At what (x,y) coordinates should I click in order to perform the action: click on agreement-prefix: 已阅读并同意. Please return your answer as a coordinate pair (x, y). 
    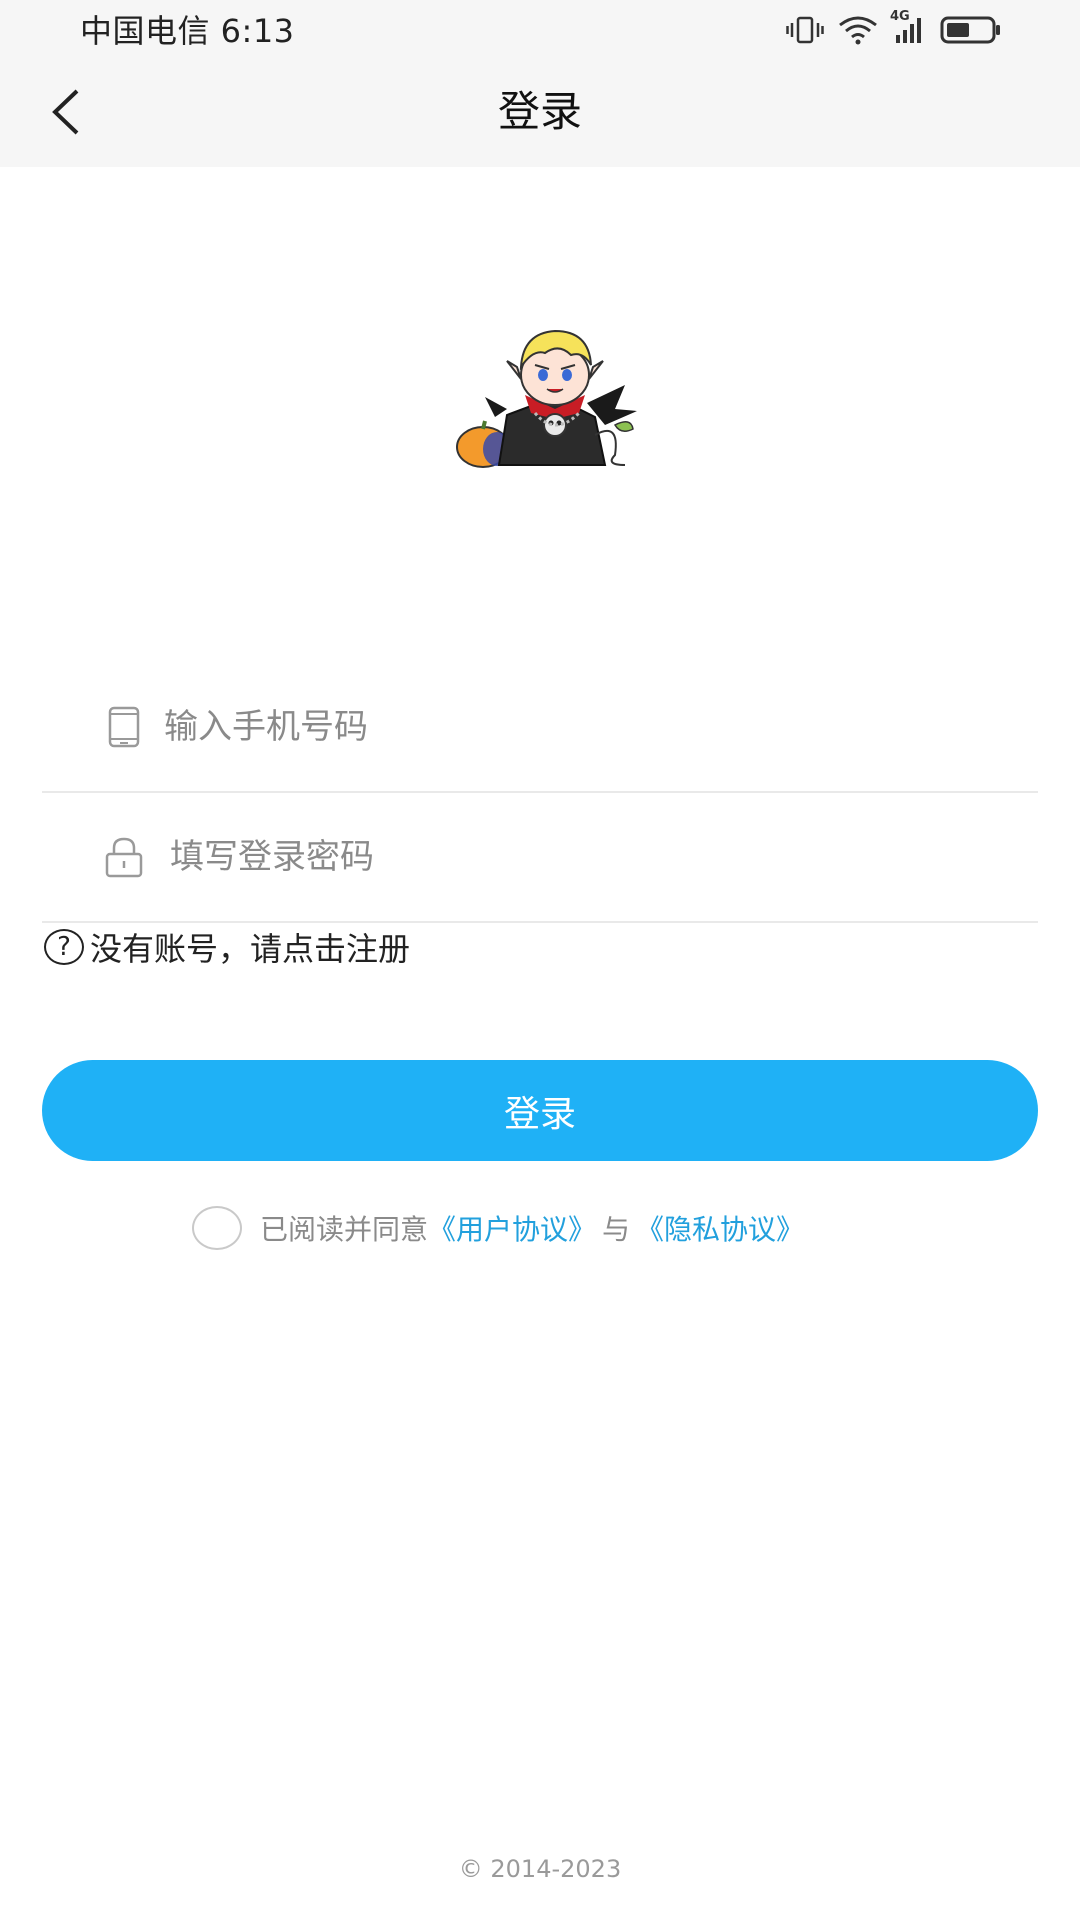
    Looking at the image, I should click on (344, 1229).